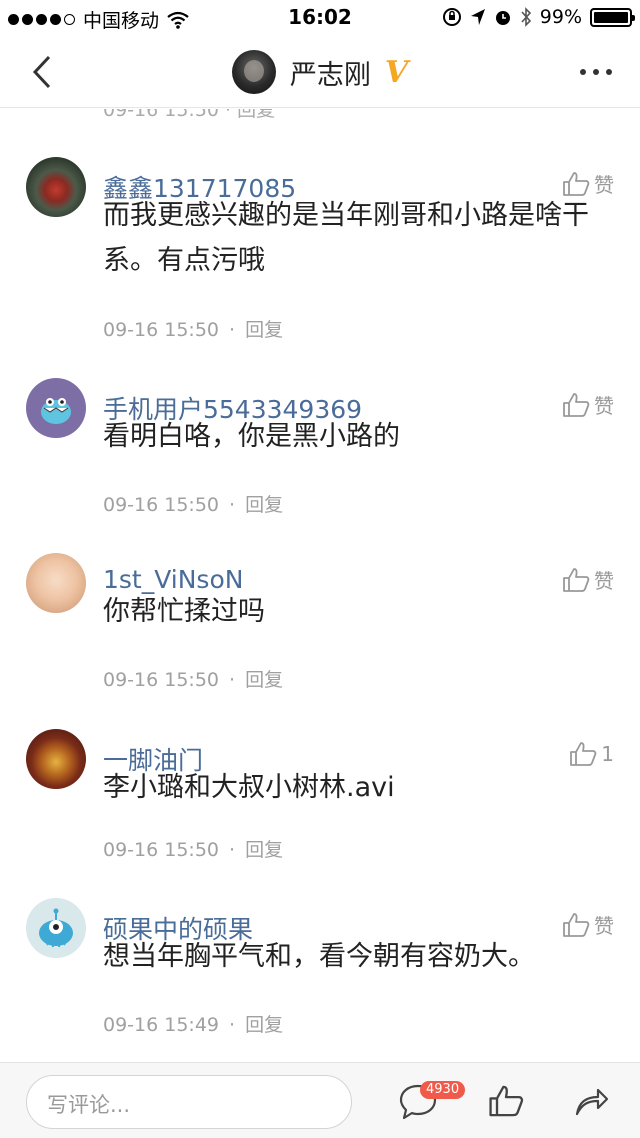 The height and width of the screenshot is (1138, 640). Describe the element at coordinates (477, 17) in the screenshot. I see `location-arrow-icon` at that location.